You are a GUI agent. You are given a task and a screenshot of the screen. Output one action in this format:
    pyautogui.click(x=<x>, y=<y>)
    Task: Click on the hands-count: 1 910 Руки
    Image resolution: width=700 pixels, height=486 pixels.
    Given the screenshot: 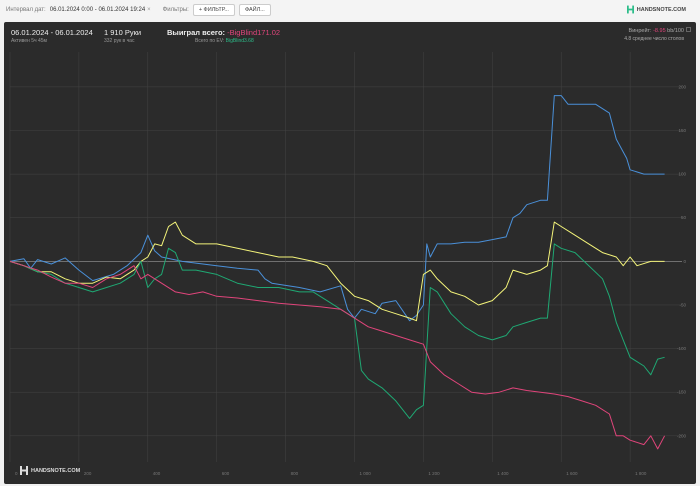 What is the action you would take?
    pyautogui.click(x=123, y=32)
    